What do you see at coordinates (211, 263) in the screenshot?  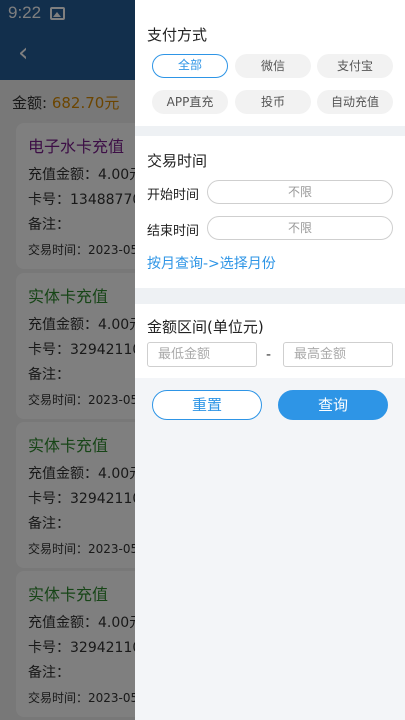 I see `month-query-link: 按月查询->选择月份` at bounding box center [211, 263].